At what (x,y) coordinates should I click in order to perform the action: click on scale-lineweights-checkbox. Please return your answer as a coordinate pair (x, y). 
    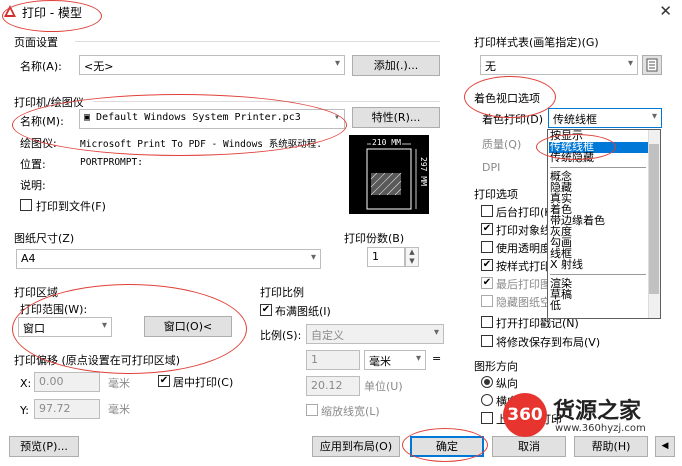
    Looking at the image, I should click on (312, 410).